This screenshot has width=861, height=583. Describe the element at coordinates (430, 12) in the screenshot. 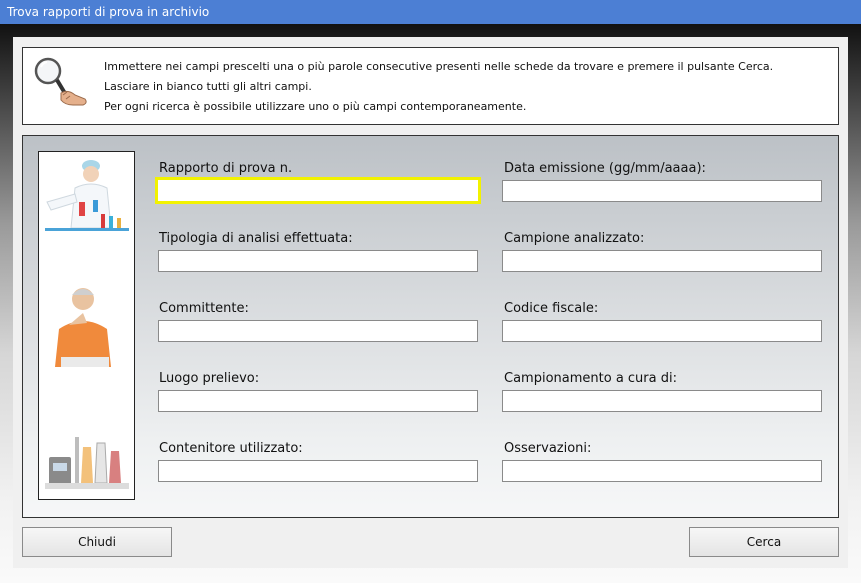

I see `window-titlebar: Trova rapporti di prova in archivio` at that location.